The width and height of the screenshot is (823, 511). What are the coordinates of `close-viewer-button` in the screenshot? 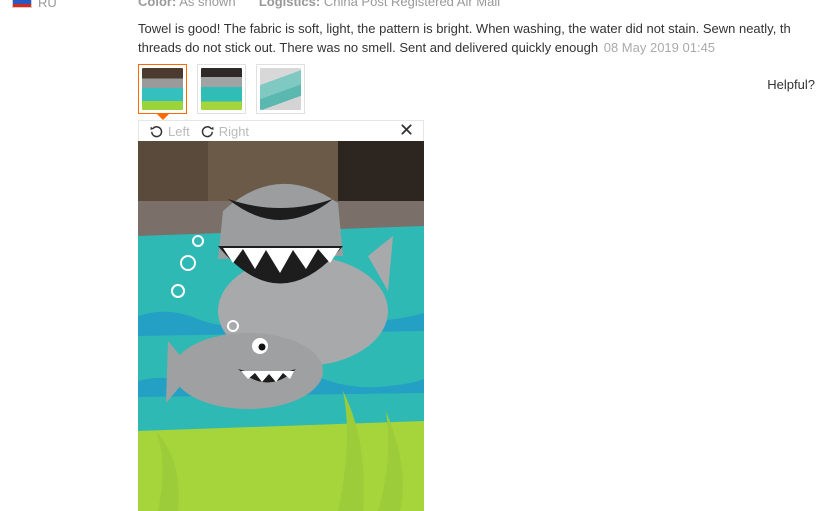 It's located at (406, 130).